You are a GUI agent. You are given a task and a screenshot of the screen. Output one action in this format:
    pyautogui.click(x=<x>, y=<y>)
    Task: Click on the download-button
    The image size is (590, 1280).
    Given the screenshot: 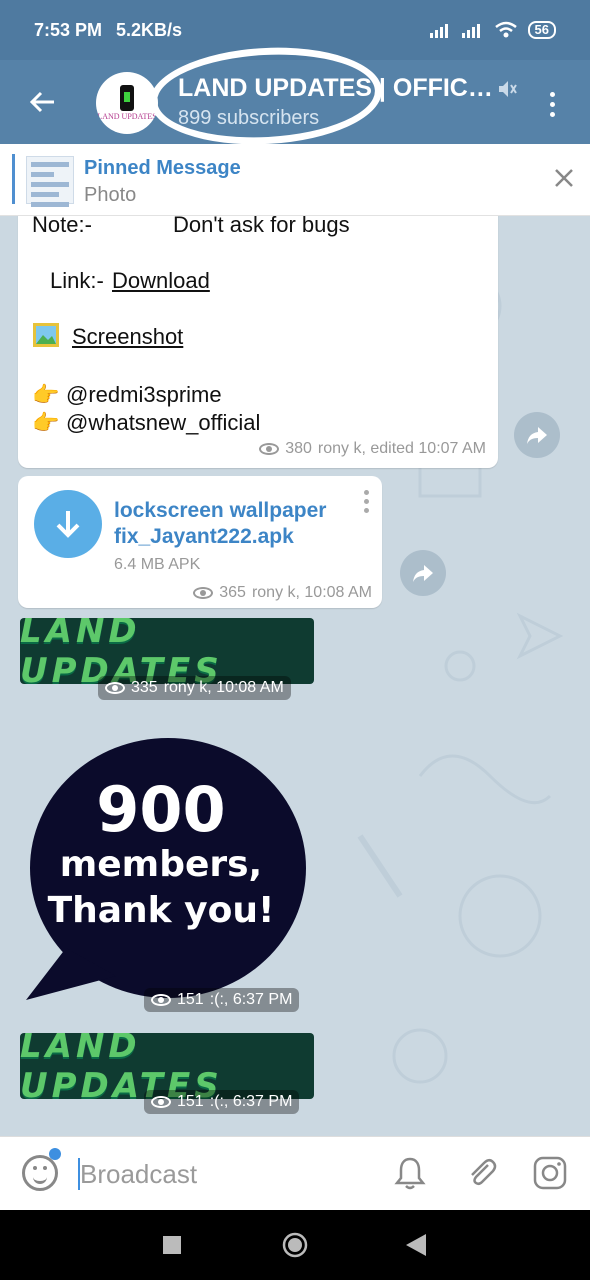 What is the action you would take?
    pyautogui.click(x=68, y=524)
    